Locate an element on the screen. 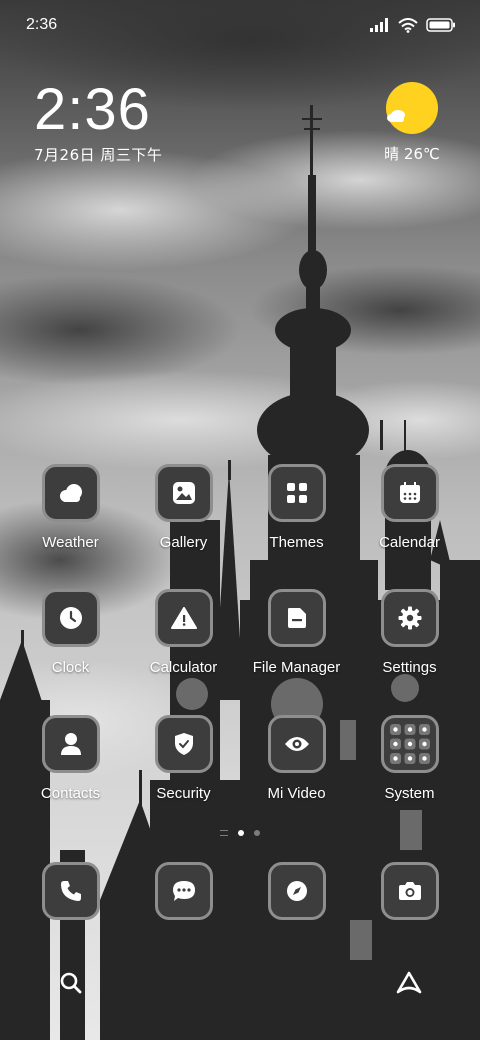 The width and height of the screenshot is (480, 1040). app-security: Security is located at coordinates (183, 758).